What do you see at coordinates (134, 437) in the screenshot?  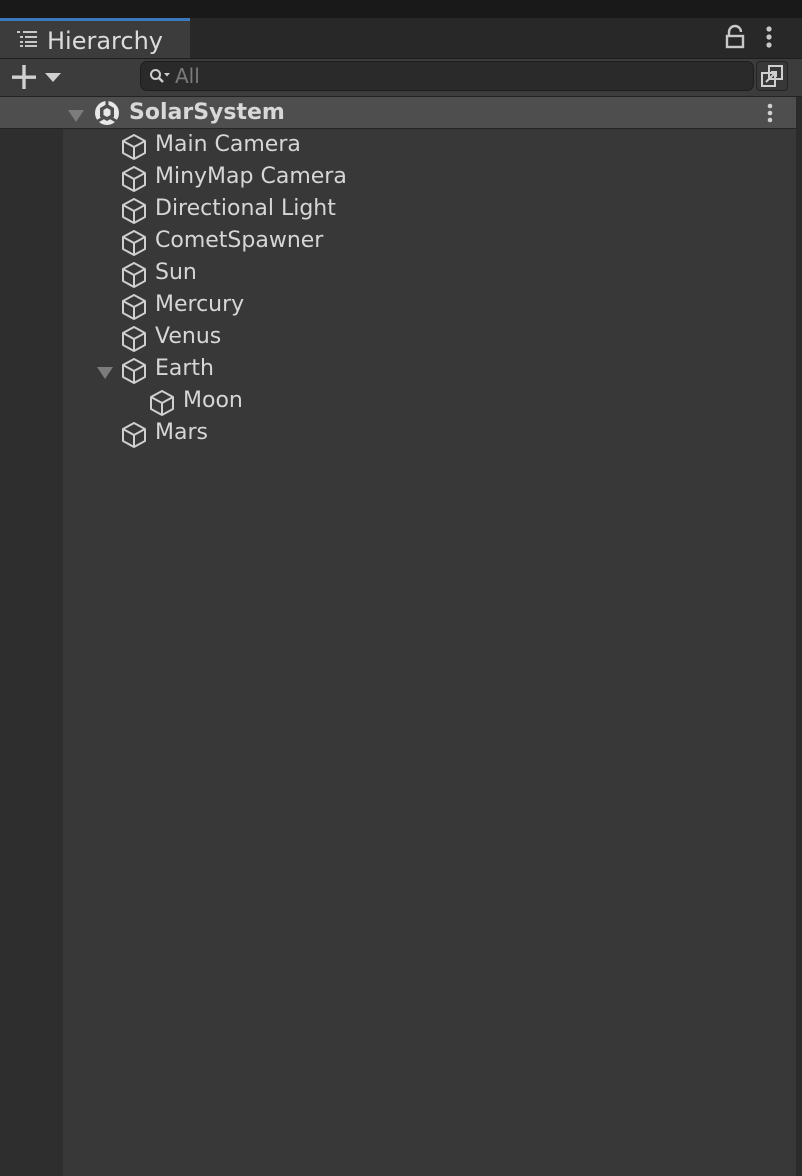 I see `cube-icon` at bounding box center [134, 437].